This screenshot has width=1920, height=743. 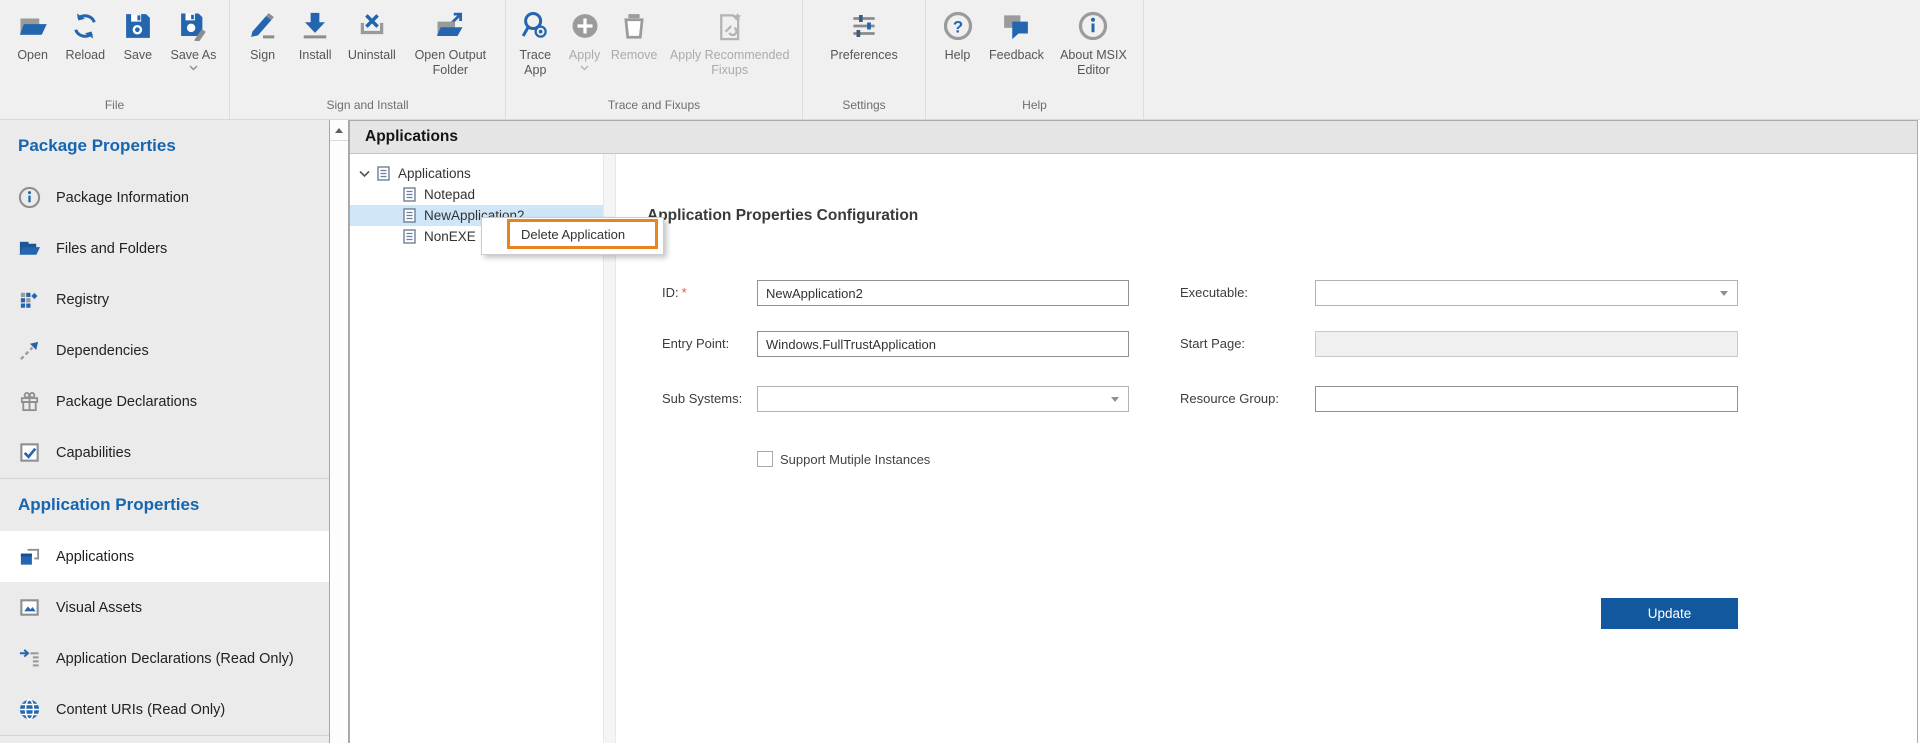 What do you see at coordinates (1724, 293) in the screenshot?
I see `combo-dropdown-arrow-icon` at bounding box center [1724, 293].